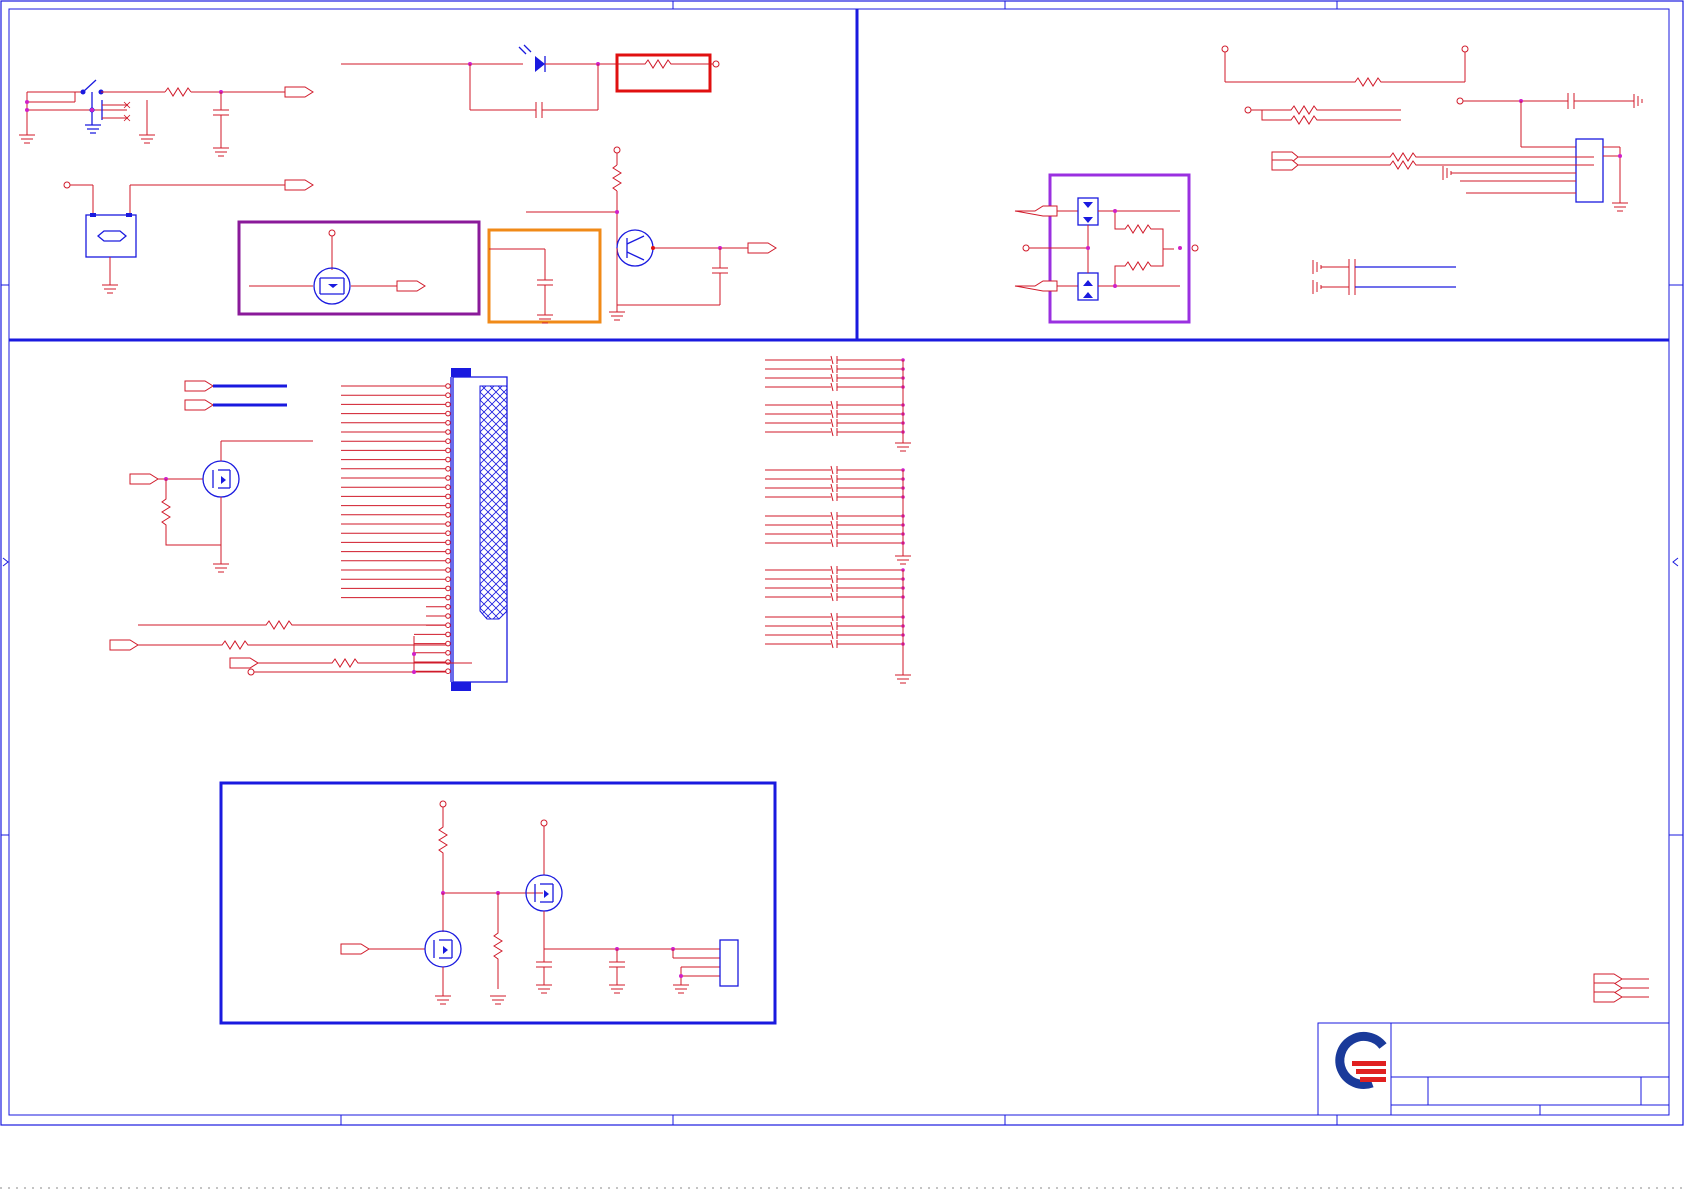 The width and height of the screenshot is (1685, 1191). Describe the element at coordinates (1361, 1060) in the screenshot. I see `company-logo` at that location.